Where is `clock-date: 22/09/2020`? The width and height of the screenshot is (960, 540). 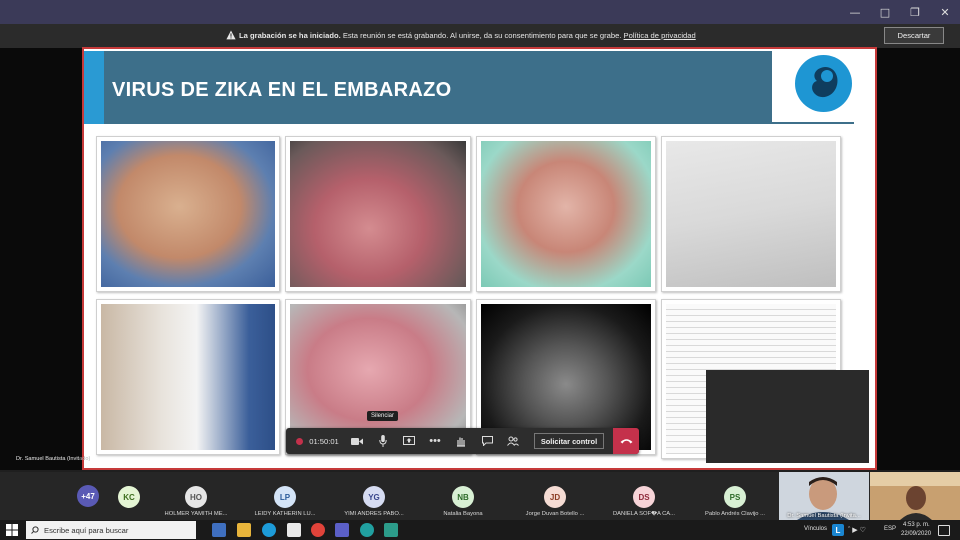
clock-date: 22/09/2020 is located at coordinates (916, 534).